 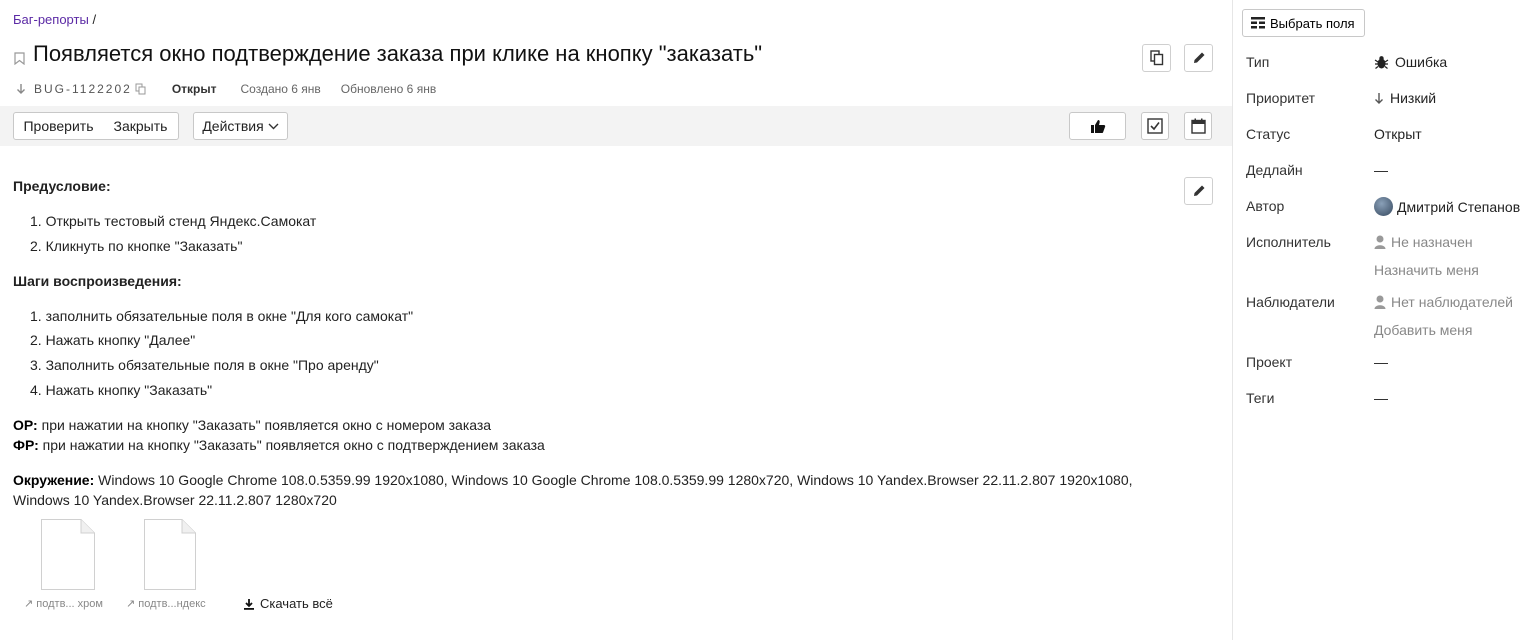 What do you see at coordinates (1426, 270) in the screenshot?
I see `assign-me-link: Назначить меня` at bounding box center [1426, 270].